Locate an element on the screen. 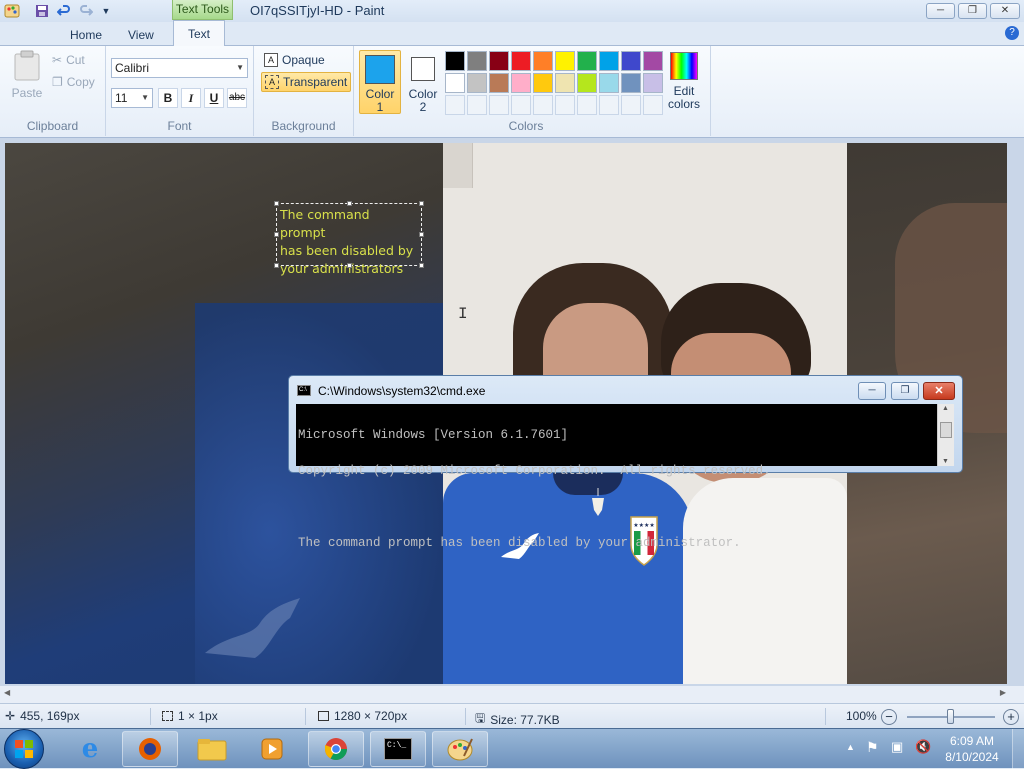  selection-size: 1 × 1px is located at coordinates (190, 716).